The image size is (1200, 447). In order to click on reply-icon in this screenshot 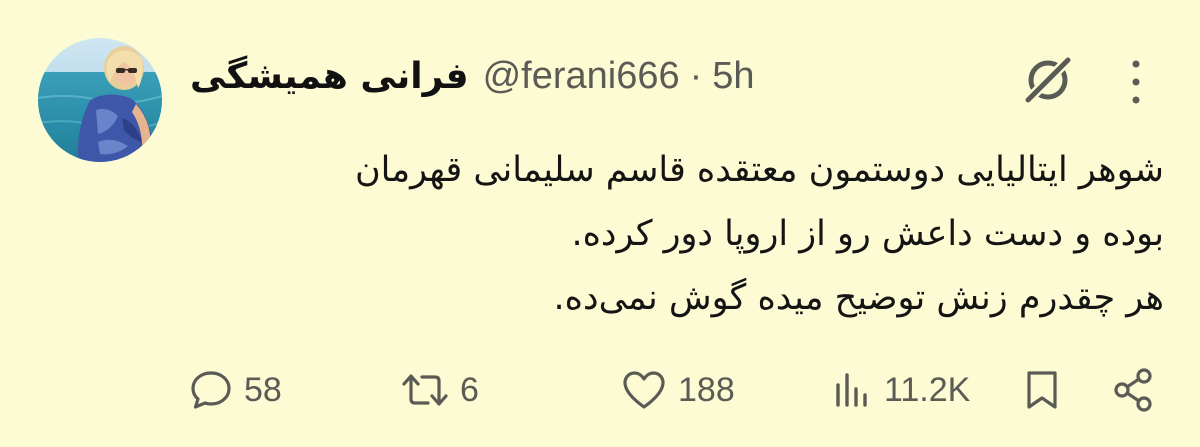, I will do `click(211, 390)`.